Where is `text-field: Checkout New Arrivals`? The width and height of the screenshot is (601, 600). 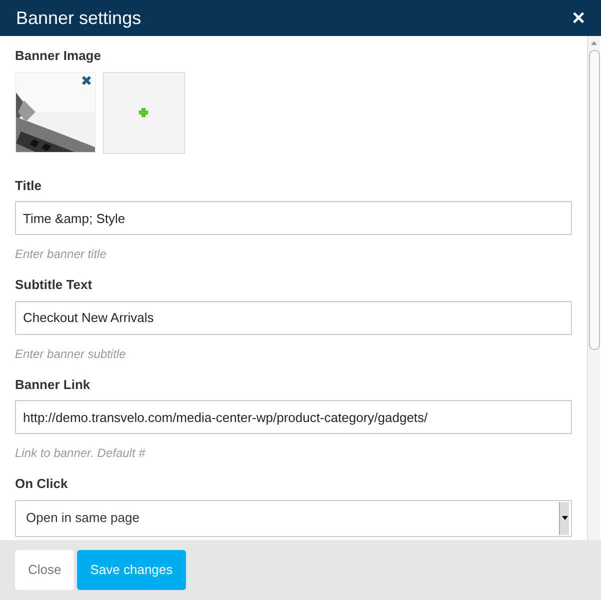
text-field: Checkout New Arrivals is located at coordinates (293, 317).